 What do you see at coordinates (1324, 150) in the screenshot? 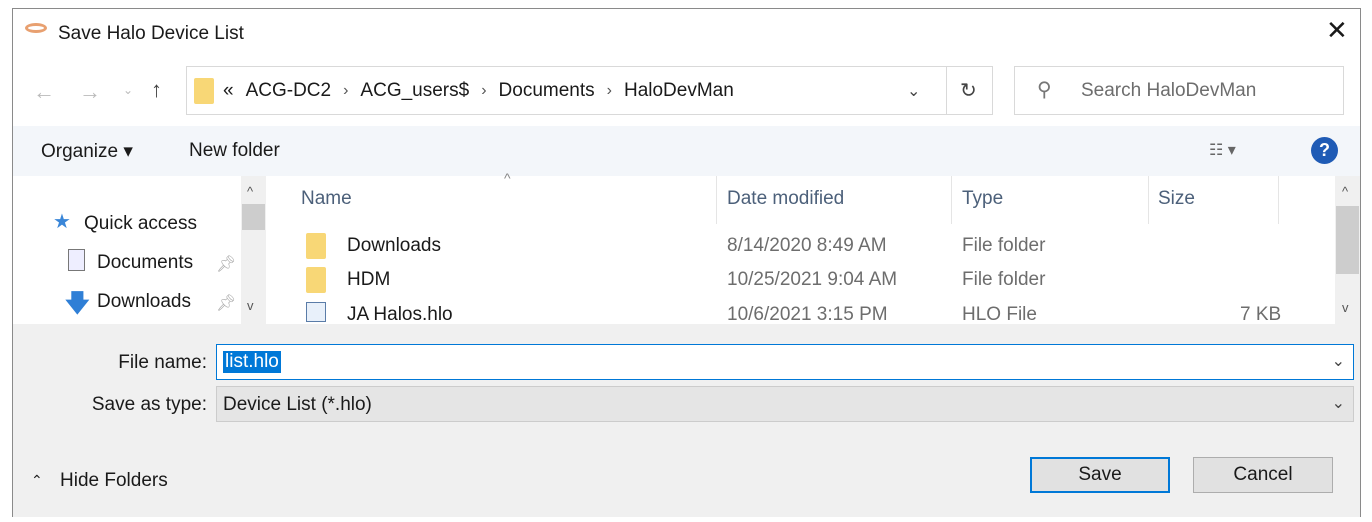
I see `help-icon: ?` at bounding box center [1324, 150].